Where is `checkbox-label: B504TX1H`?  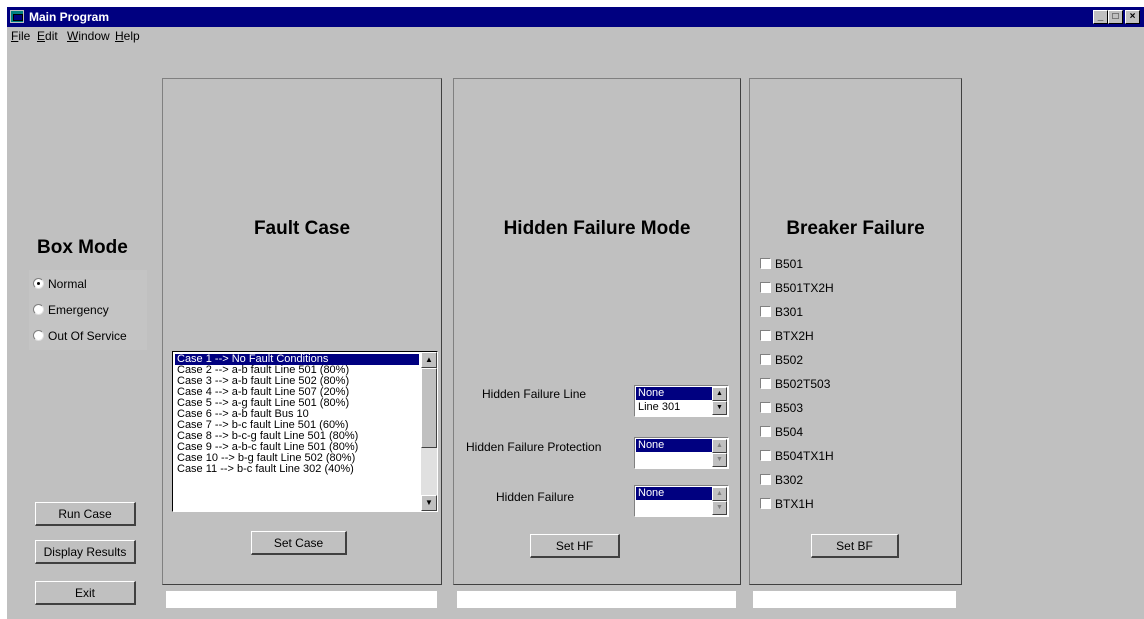 checkbox-label: B504TX1H is located at coordinates (804, 456).